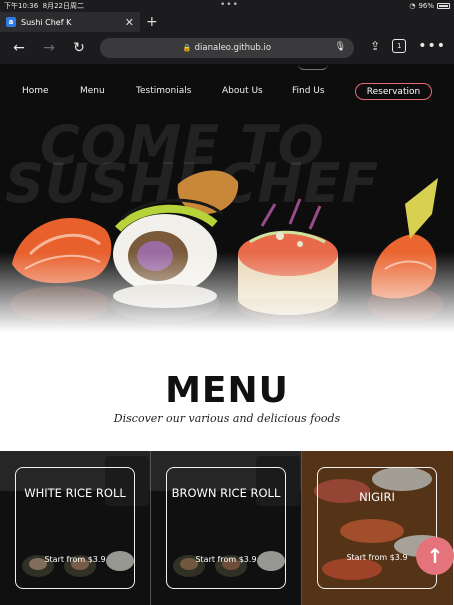 The image size is (454, 605). I want to click on status-time: 下午10:36 8月22日周二, so click(44, 6).